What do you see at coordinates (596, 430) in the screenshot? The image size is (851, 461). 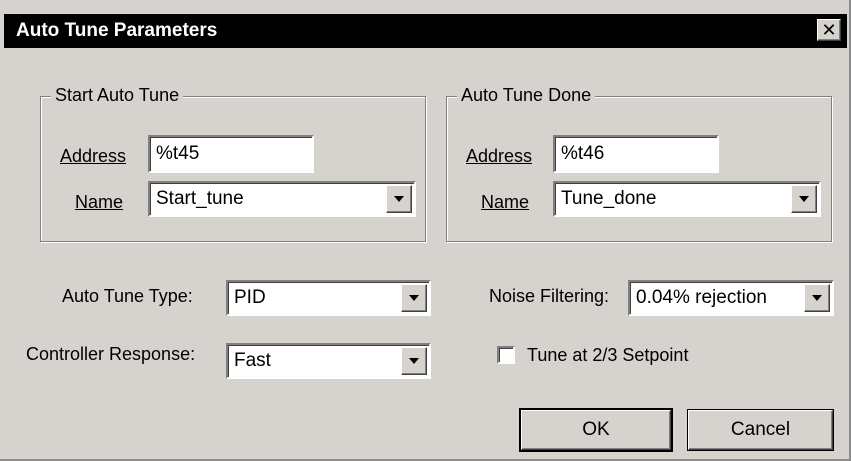 I see `ok-button: OK` at bounding box center [596, 430].